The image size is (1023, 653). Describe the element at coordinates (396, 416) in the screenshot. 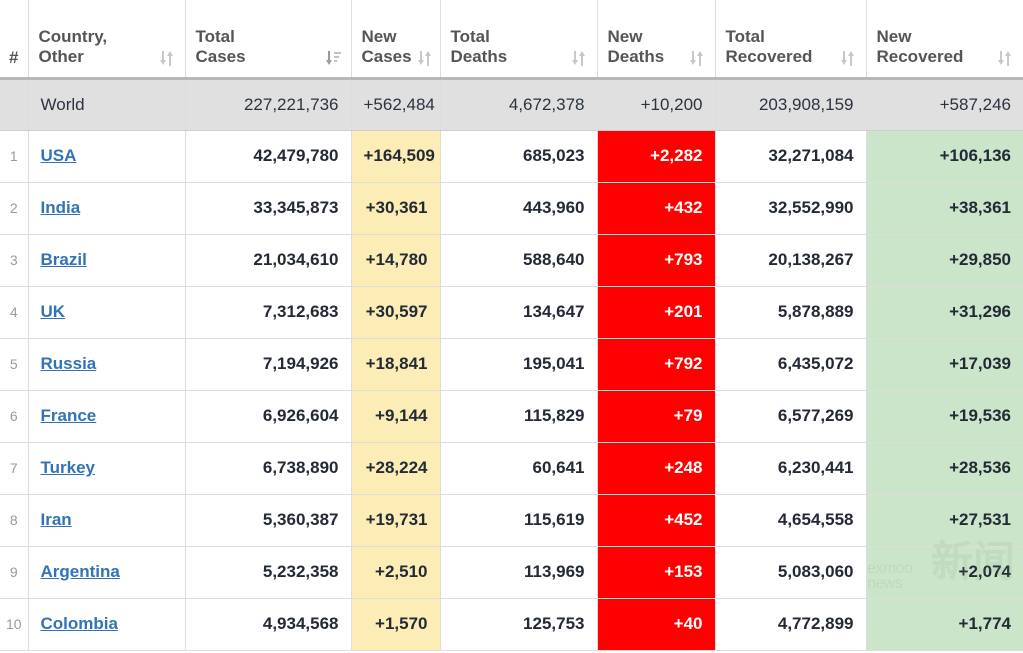

I see `cell-new-cases: +9,144` at that location.